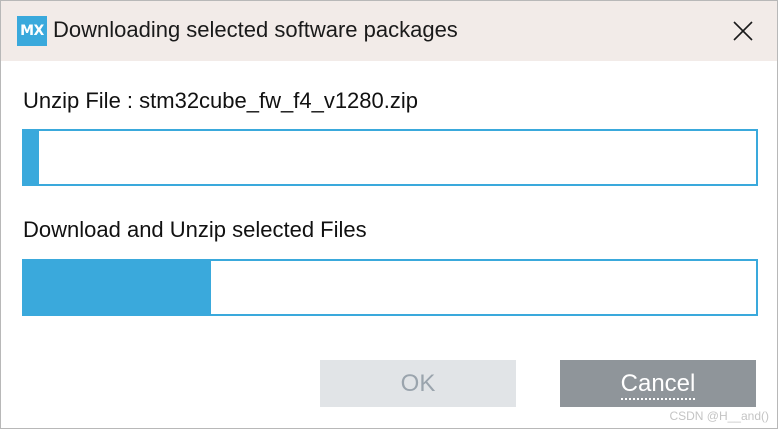 This screenshot has height=429, width=778. I want to click on overall-progress-label: Download and Unzip selected Files, so click(195, 229).